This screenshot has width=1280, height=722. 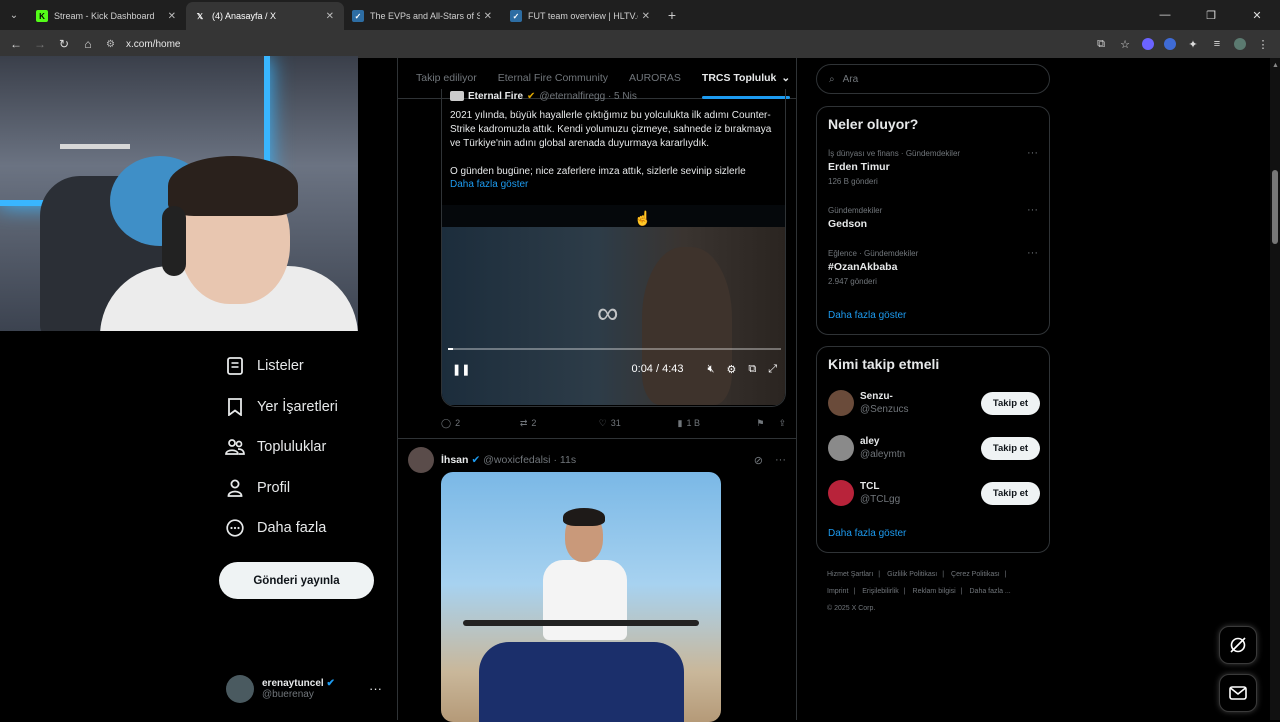 I want to click on search-input: ⌕ Ara, so click(x=933, y=79).